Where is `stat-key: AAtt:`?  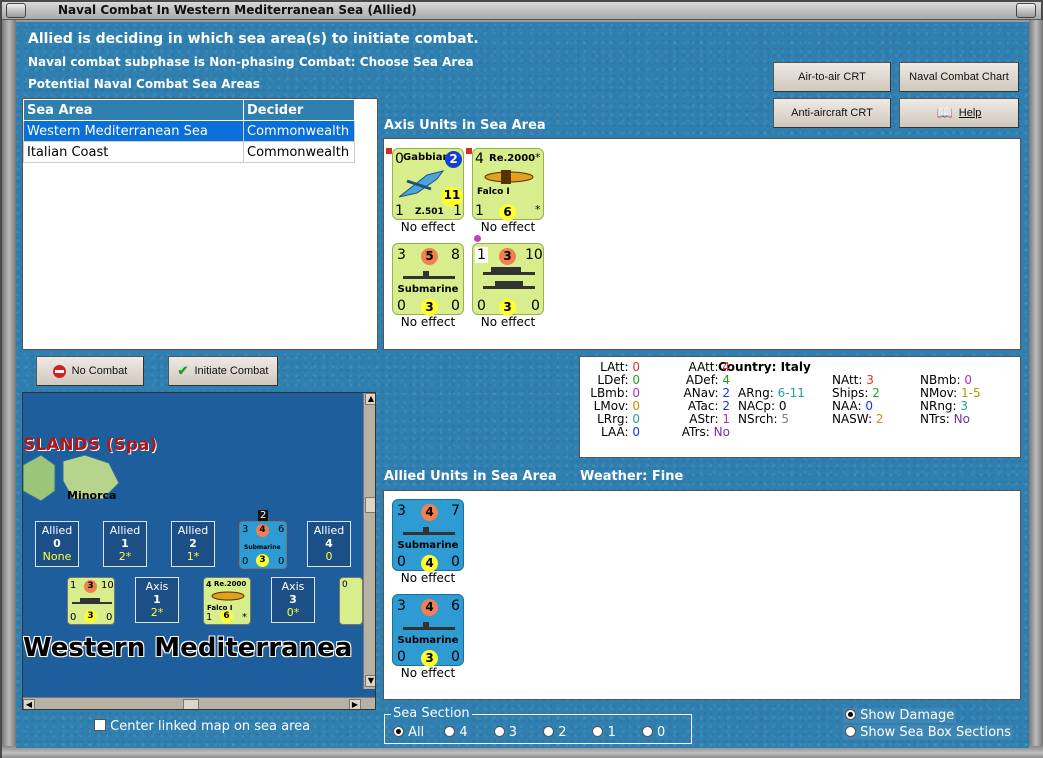
stat-key: AAtt: is located at coordinates (705, 367).